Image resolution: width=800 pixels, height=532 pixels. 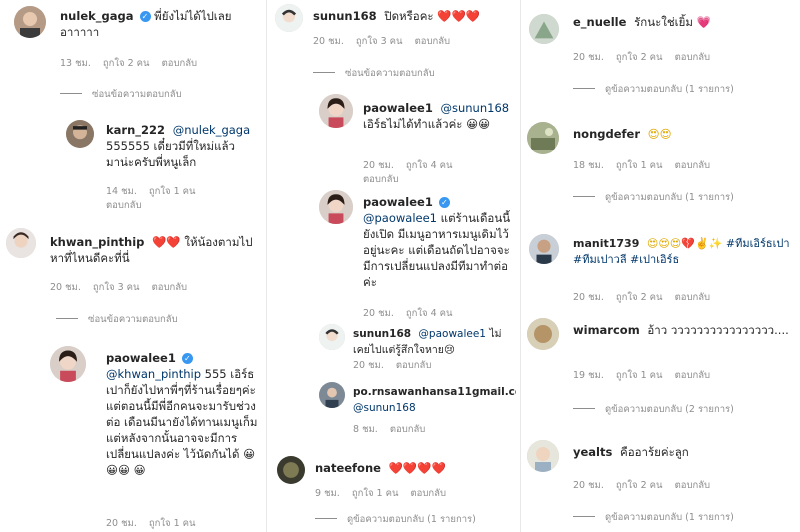 What do you see at coordinates (155, 24) in the screenshot?
I see `comment-body: nulek_gaga ✓ พี่ยังไม่ได้ไปเลย อาาาาา` at bounding box center [155, 24].